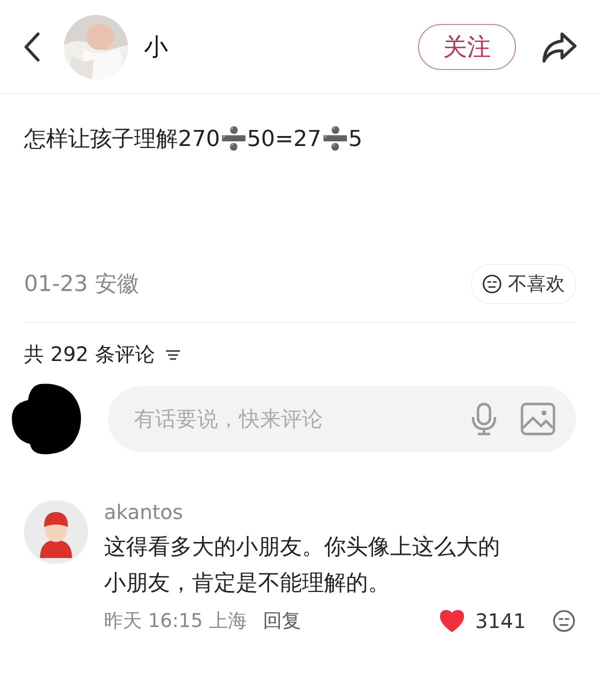 Image resolution: width=600 pixels, height=687 pixels. I want to click on comment-username: akantos, so click(340, 512).